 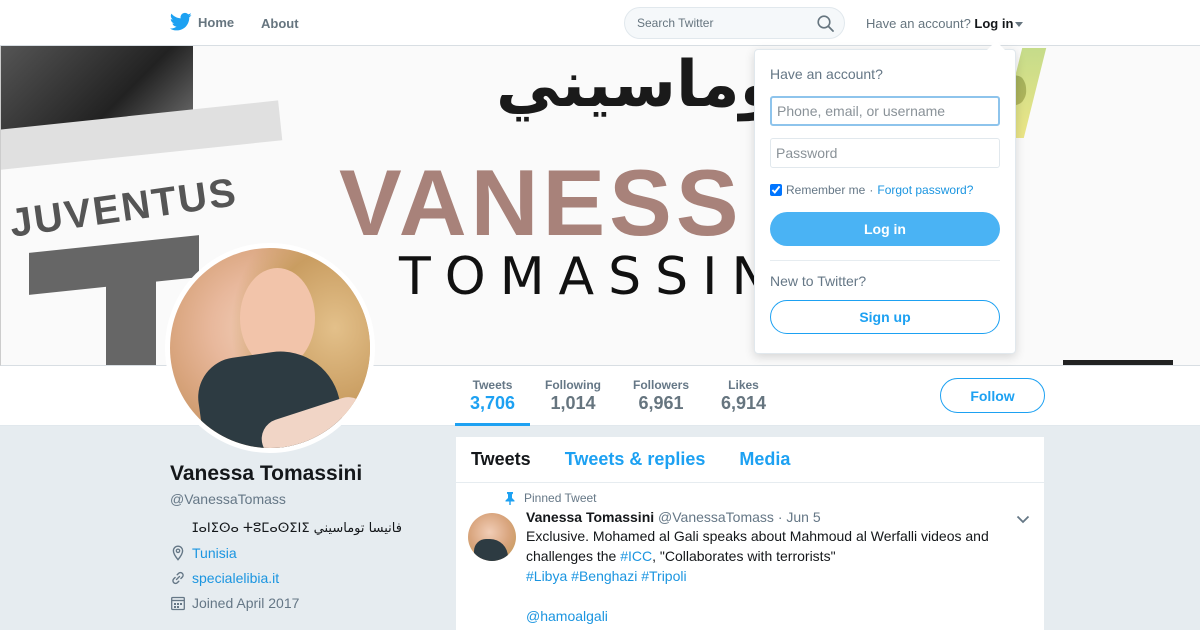 What do you see at coordinates (491, 550) in the screenshot?
I see `tweet-avatar-figure` at bounding box center [491, 550].